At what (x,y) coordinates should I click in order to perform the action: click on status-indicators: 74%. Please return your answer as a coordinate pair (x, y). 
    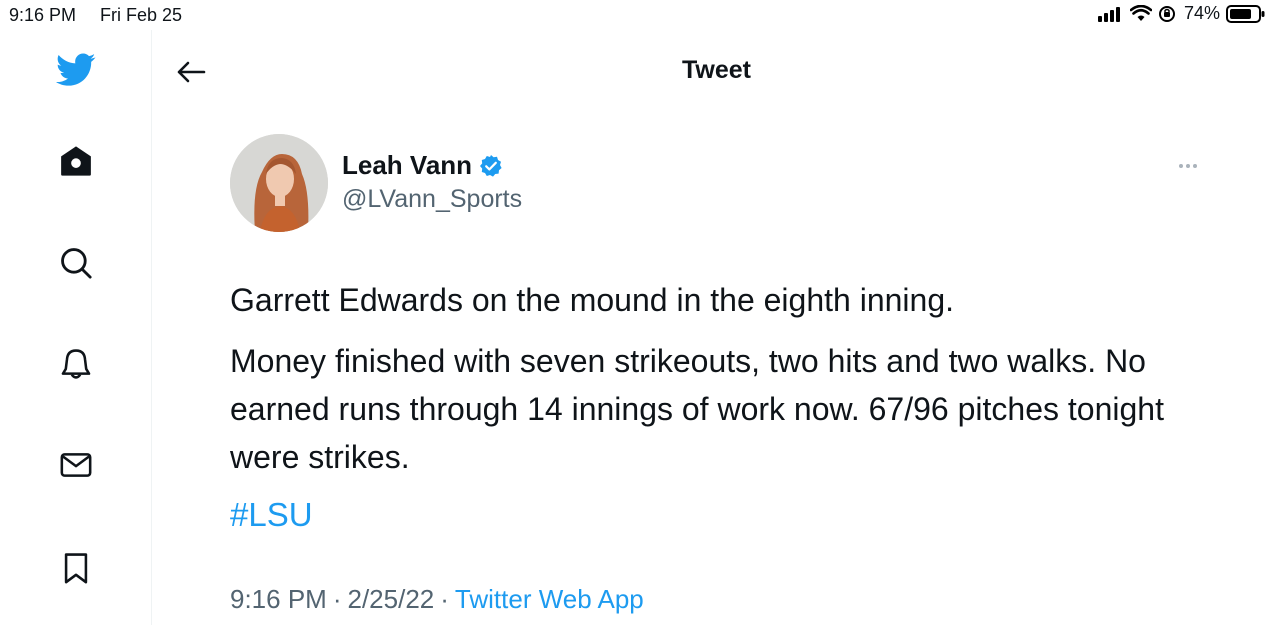
    Looking at the image, I should click on (1181, 13).